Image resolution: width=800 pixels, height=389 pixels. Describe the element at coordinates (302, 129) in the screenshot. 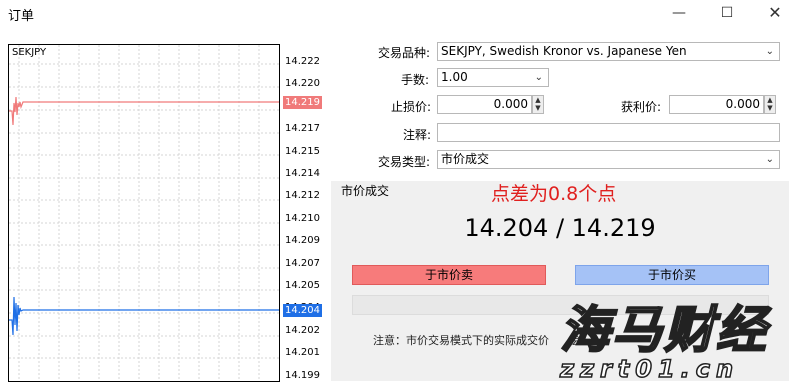

I see `price-tick-label: 14.217` at that location.